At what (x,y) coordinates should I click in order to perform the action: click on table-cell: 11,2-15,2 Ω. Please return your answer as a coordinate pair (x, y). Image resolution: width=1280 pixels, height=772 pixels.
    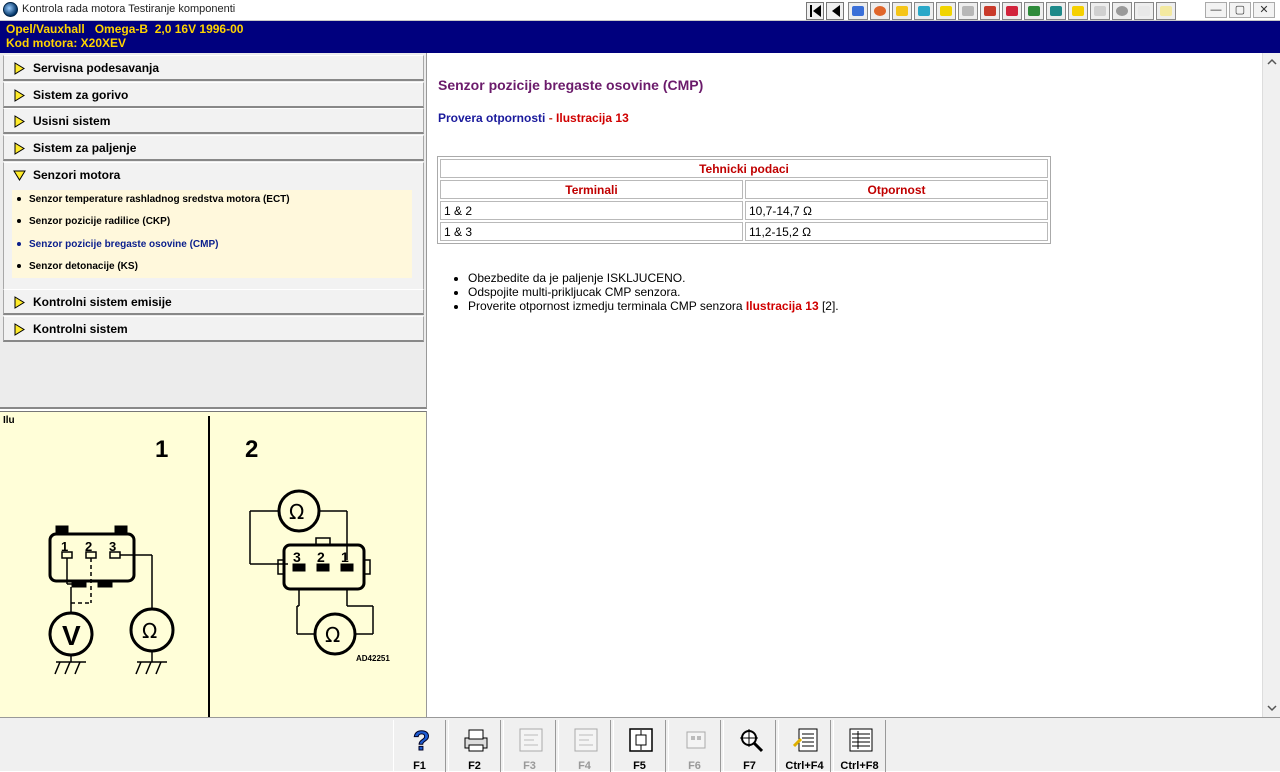
    Looking at the image, I should click on (896, 231).